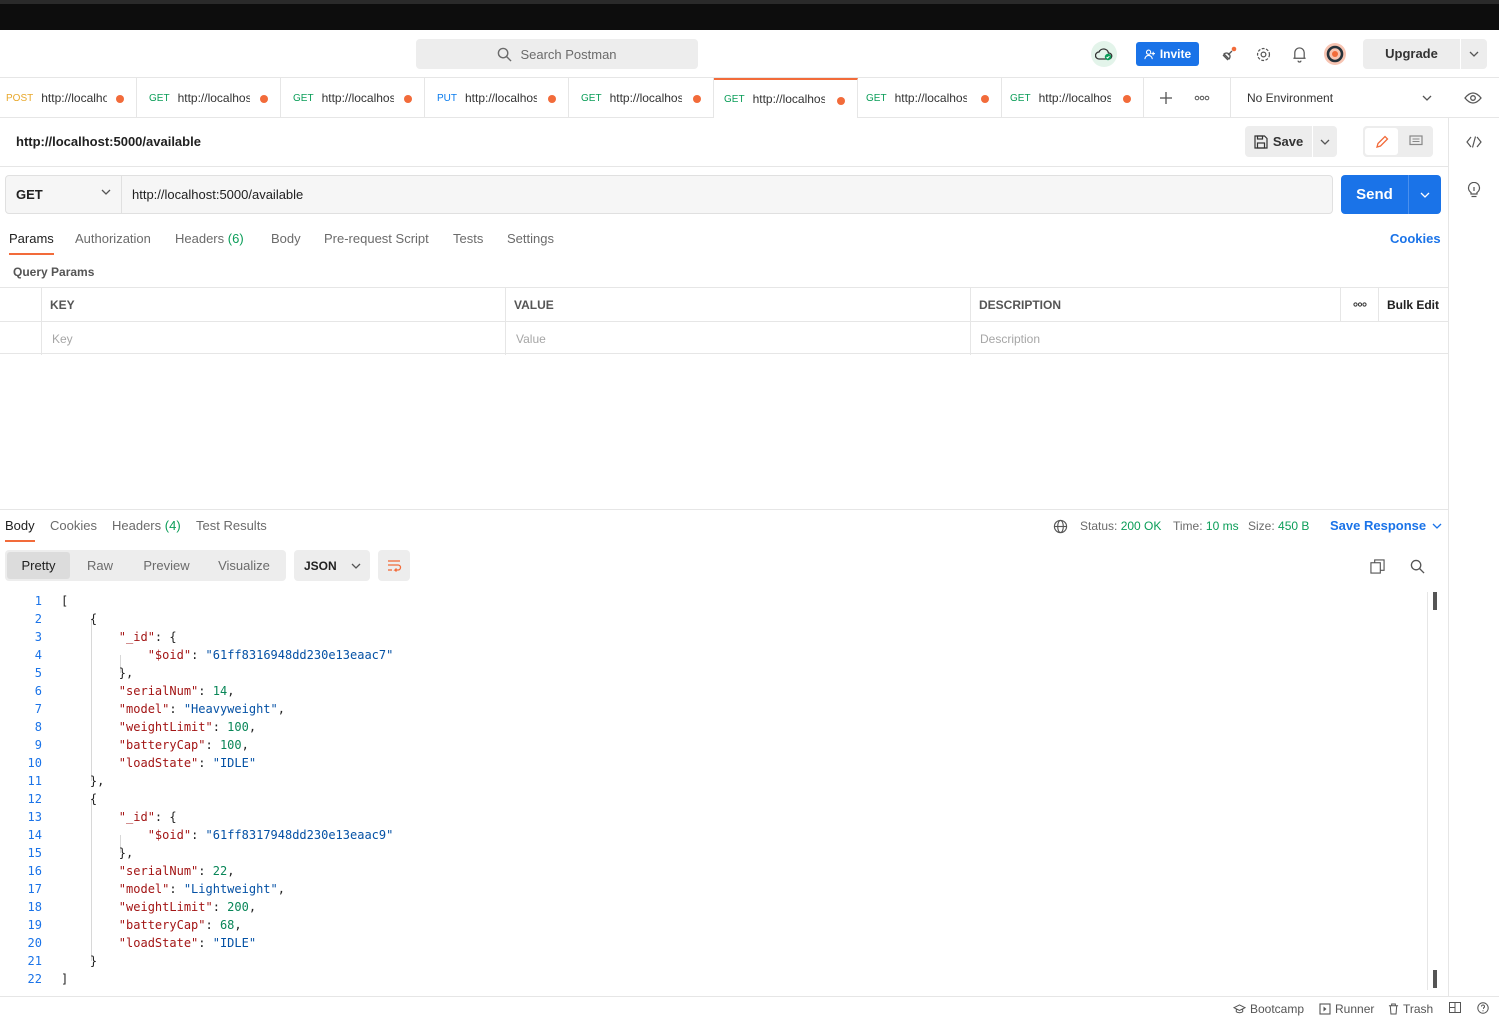 The height and width of the screenshot is (1020, 1499). I want to click on bootcamp-button: Bootcamp, so click(1268, 1009).